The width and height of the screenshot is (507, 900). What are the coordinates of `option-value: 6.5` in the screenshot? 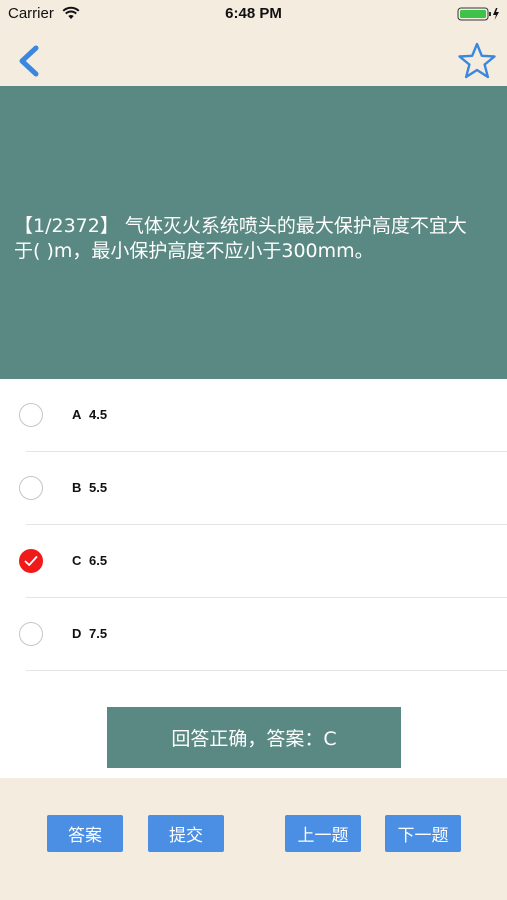 It's located at (98, 560).